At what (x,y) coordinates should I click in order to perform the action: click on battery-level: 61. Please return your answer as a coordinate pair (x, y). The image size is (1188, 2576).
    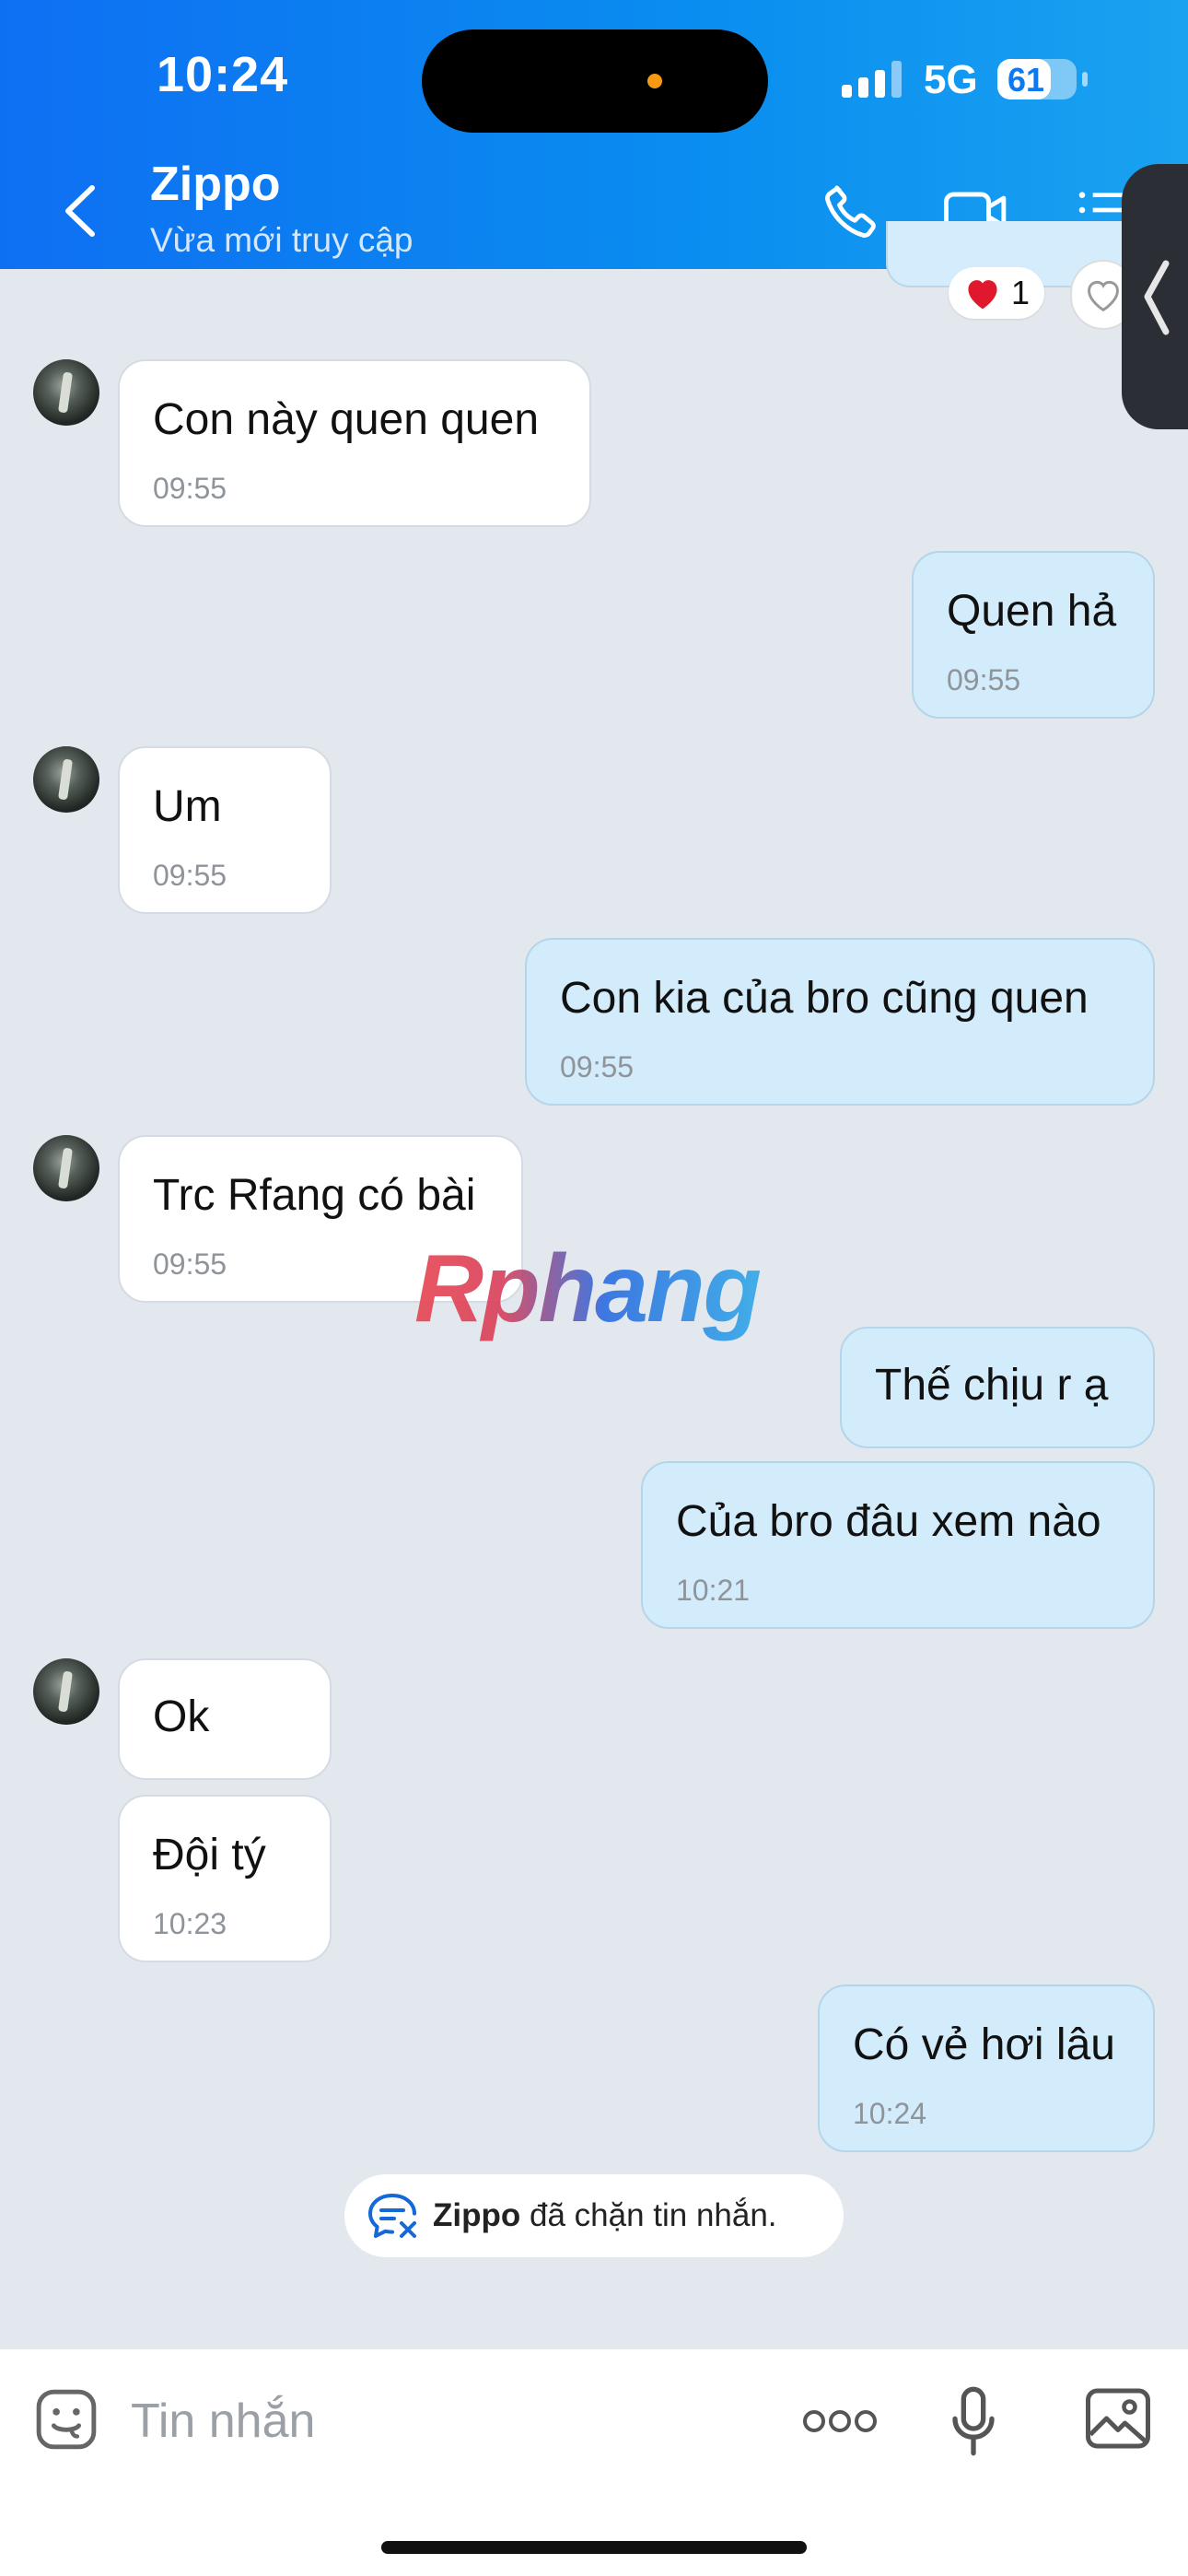
    Looking at the image, I should click on (1026, 80).